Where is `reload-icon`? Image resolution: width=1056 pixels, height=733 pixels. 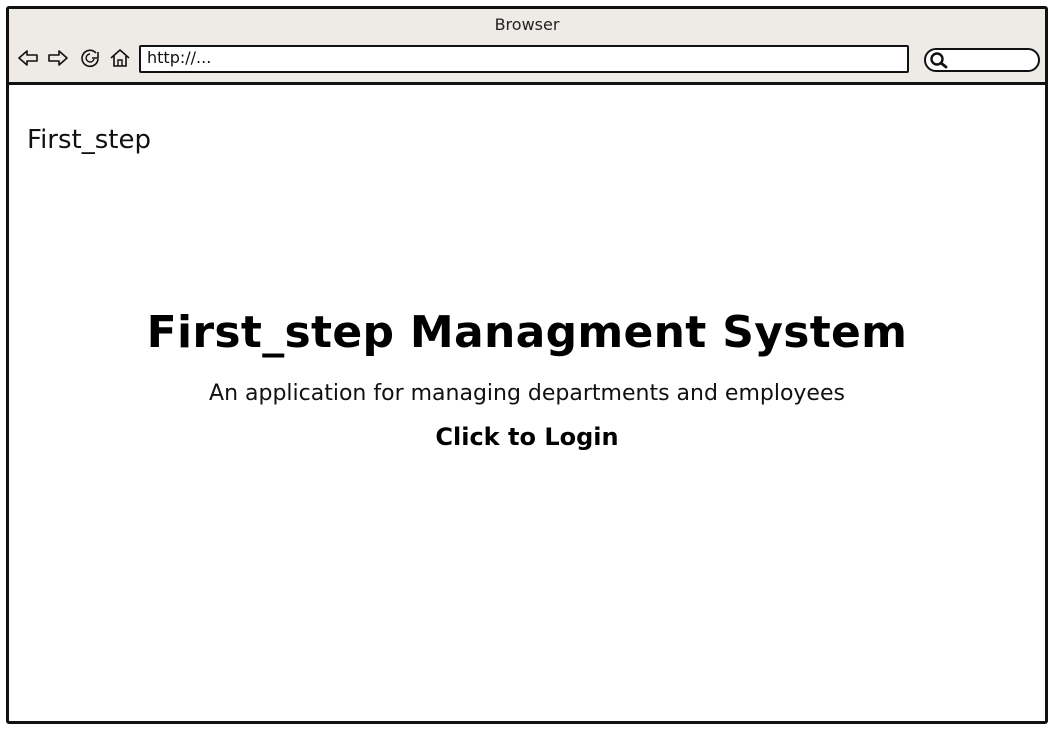
reload-icon is located at coordinates (90, 58).